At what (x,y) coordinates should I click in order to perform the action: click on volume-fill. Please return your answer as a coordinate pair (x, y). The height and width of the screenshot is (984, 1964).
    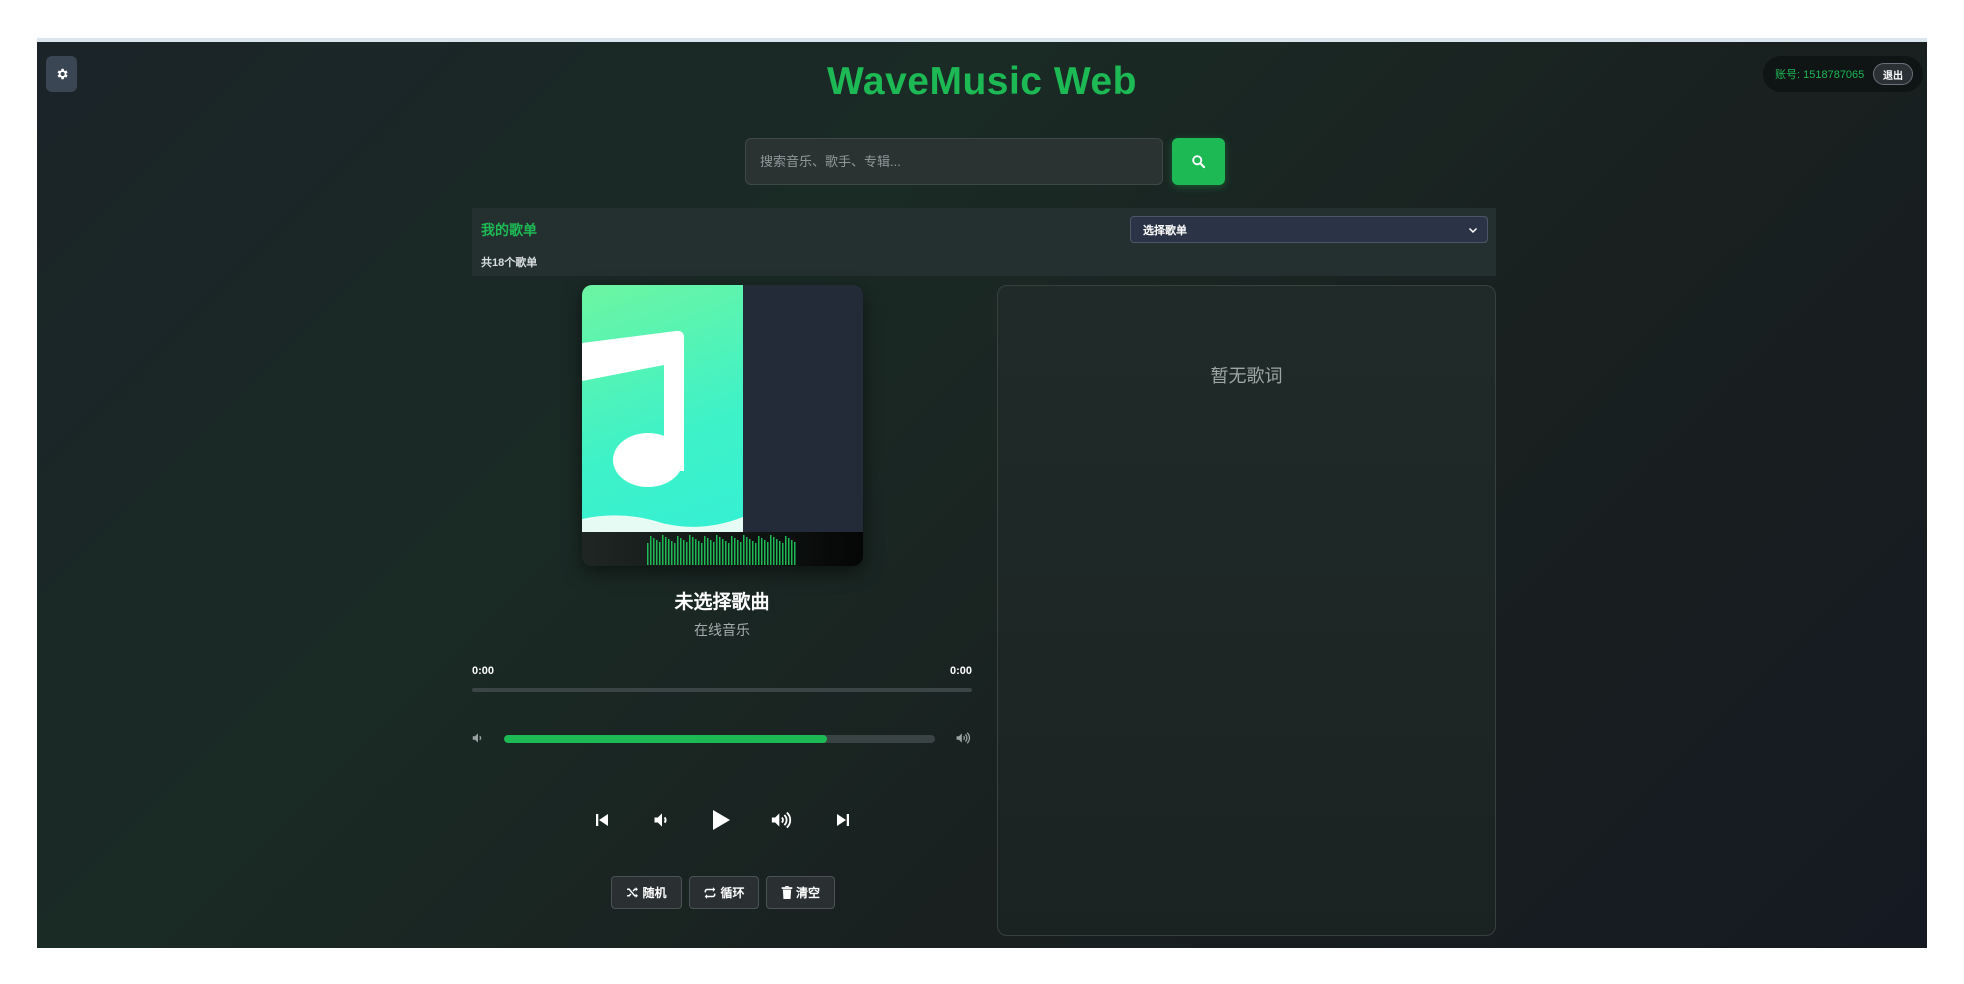
    Looking at the image, I should click on (666, 739).